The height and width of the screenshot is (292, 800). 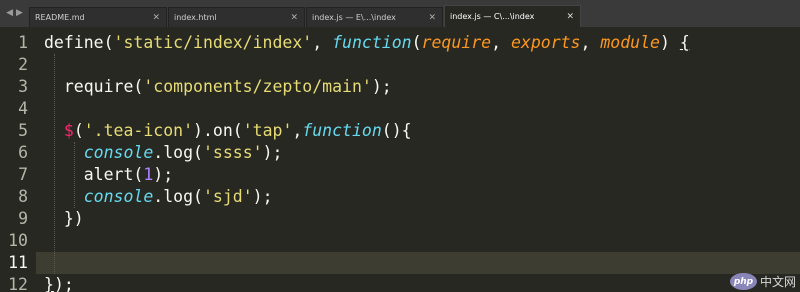 What do you see at coordinates (630, 42) in the screenshot?
I see `code-token: module` at bounding box center [630, 42].